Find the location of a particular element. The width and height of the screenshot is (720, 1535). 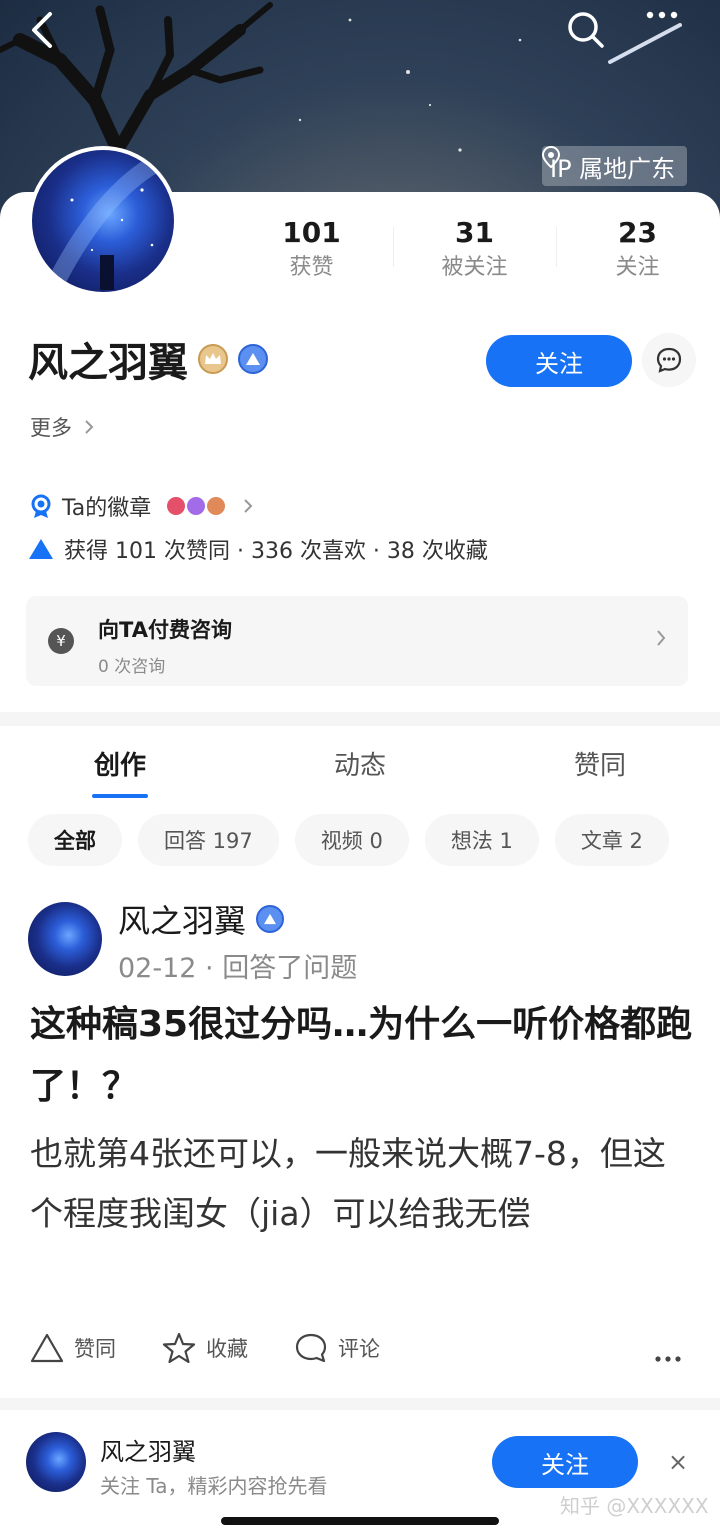

message-button is located at coordinates (669, 360).